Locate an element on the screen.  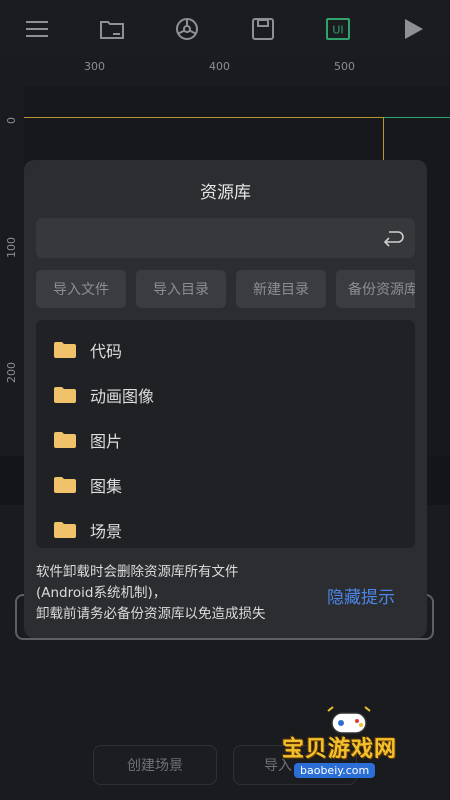
watermark-logo: 宝贝游戏网 baobeiy.com is located at coordinates (361, 750).